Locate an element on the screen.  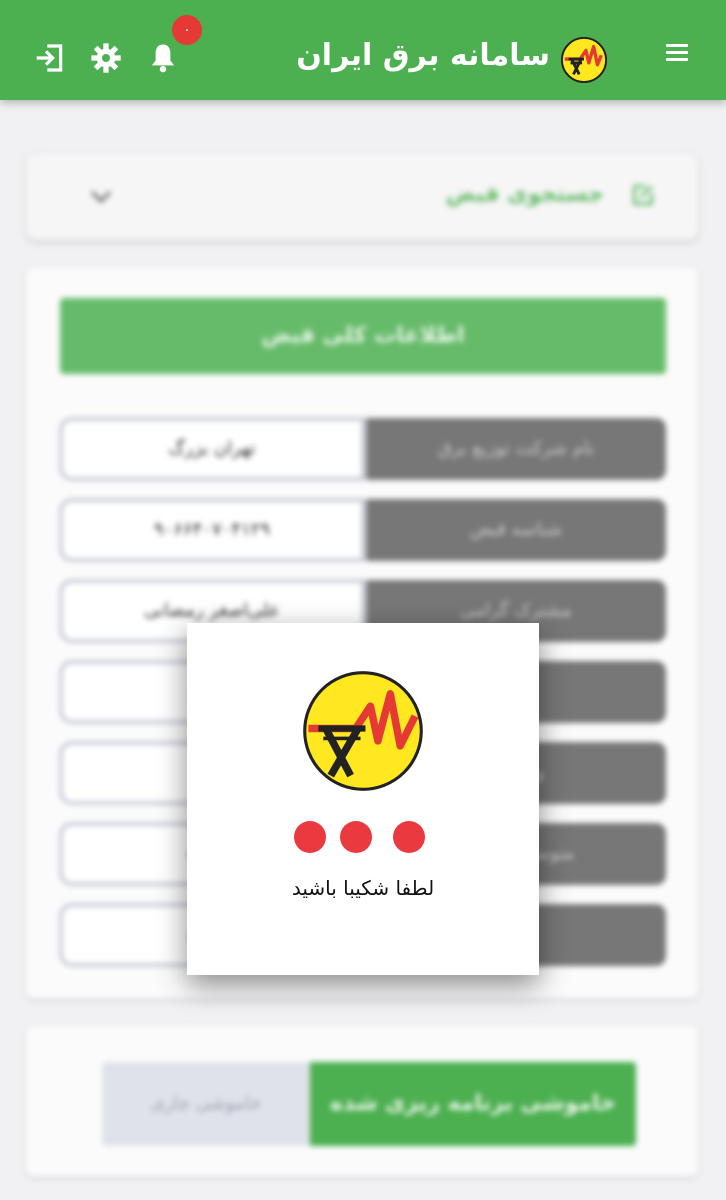
chevron-down-icon is located at coordinates (101, 197).